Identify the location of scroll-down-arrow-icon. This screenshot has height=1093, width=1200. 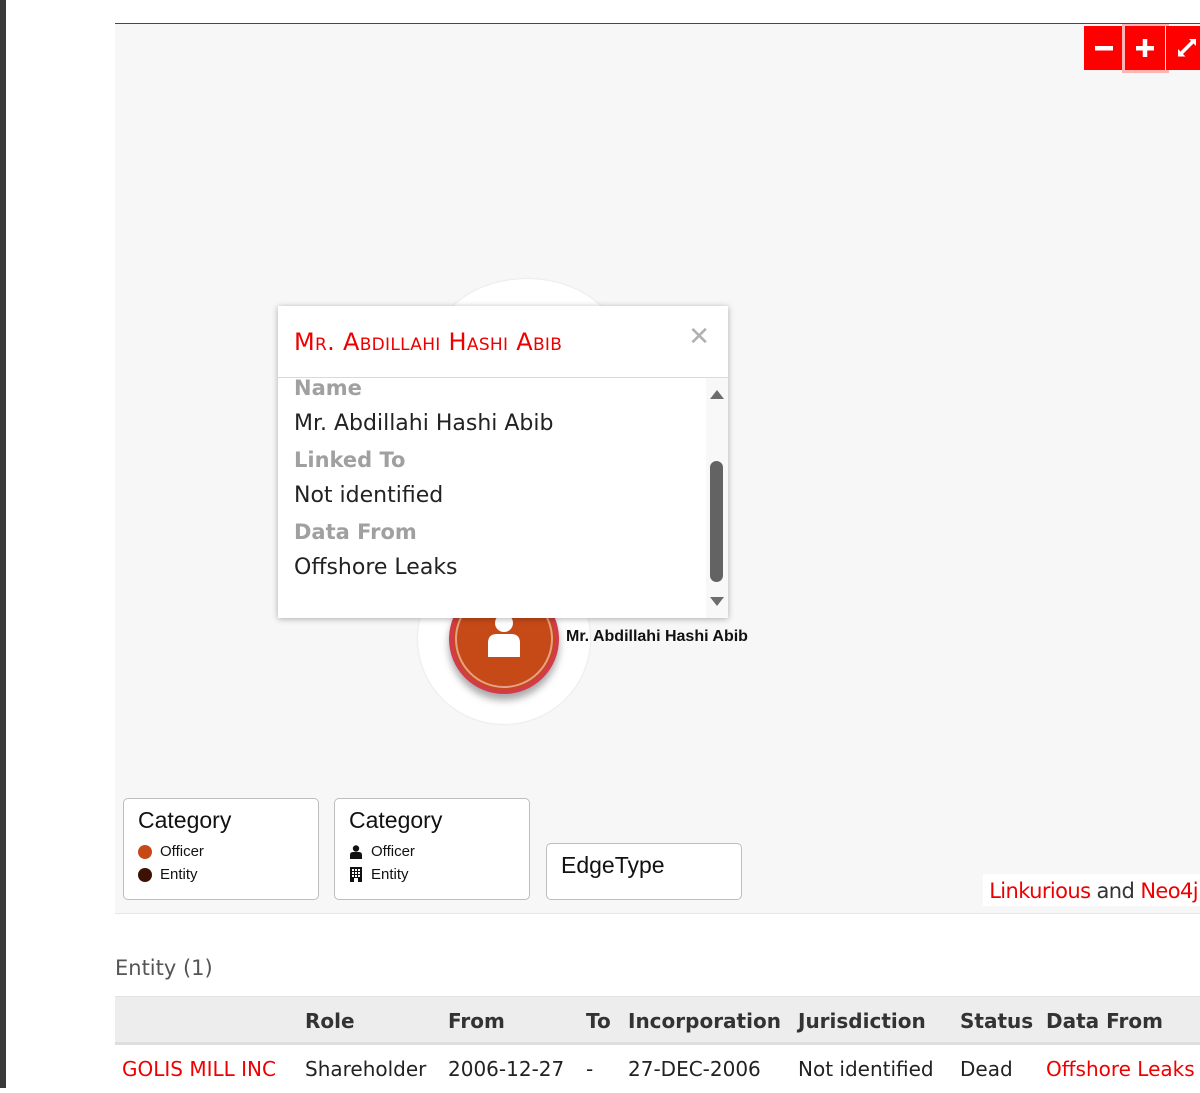
(717, 601).